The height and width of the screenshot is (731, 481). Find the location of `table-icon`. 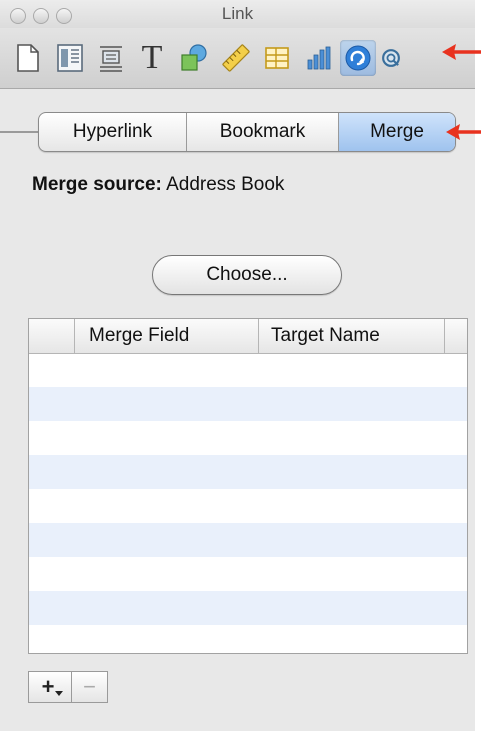

table-icon is located at coordinates (277, 58).